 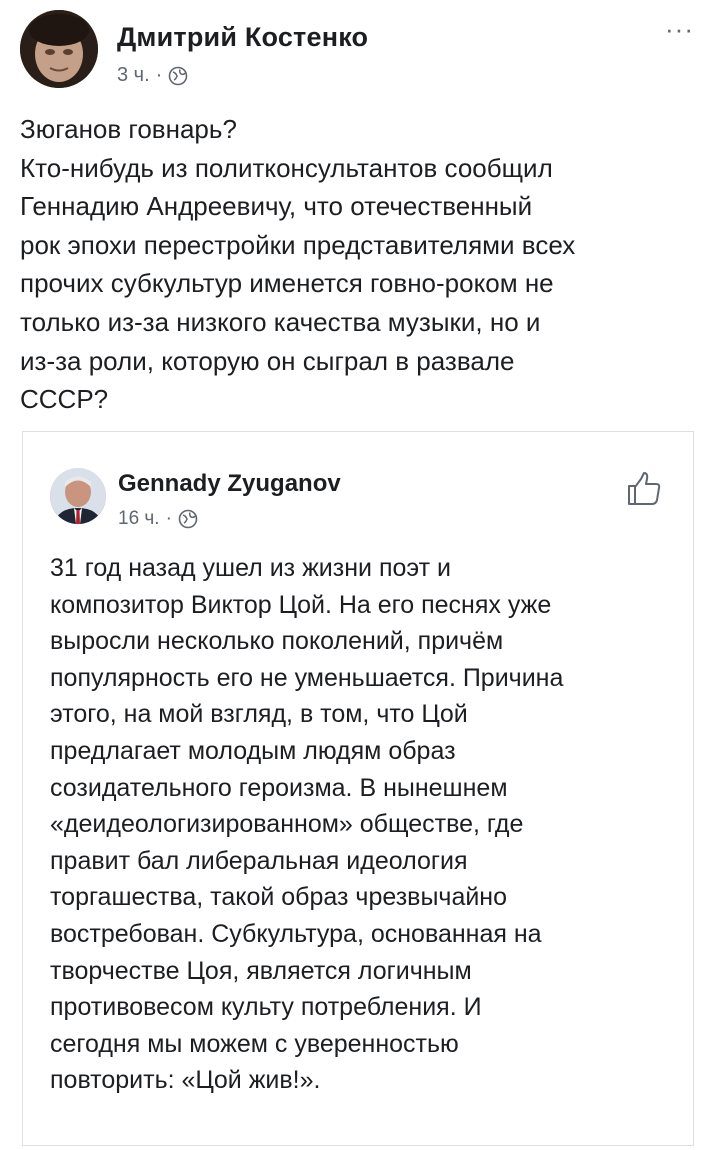 I want to click on shared-author-name: Gennady Zyuganov, so click(x=229, y=484).